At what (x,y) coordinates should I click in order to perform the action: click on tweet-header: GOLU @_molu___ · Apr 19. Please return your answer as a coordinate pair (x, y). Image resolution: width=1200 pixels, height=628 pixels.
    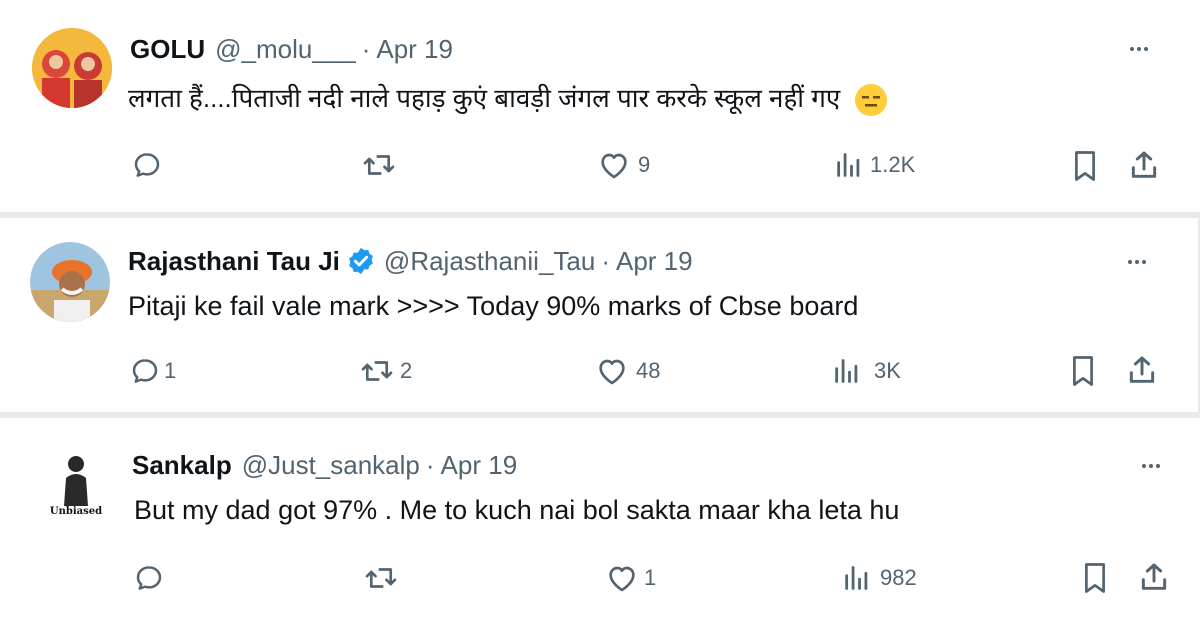
    Looking at the image, I should click on (291, 49).